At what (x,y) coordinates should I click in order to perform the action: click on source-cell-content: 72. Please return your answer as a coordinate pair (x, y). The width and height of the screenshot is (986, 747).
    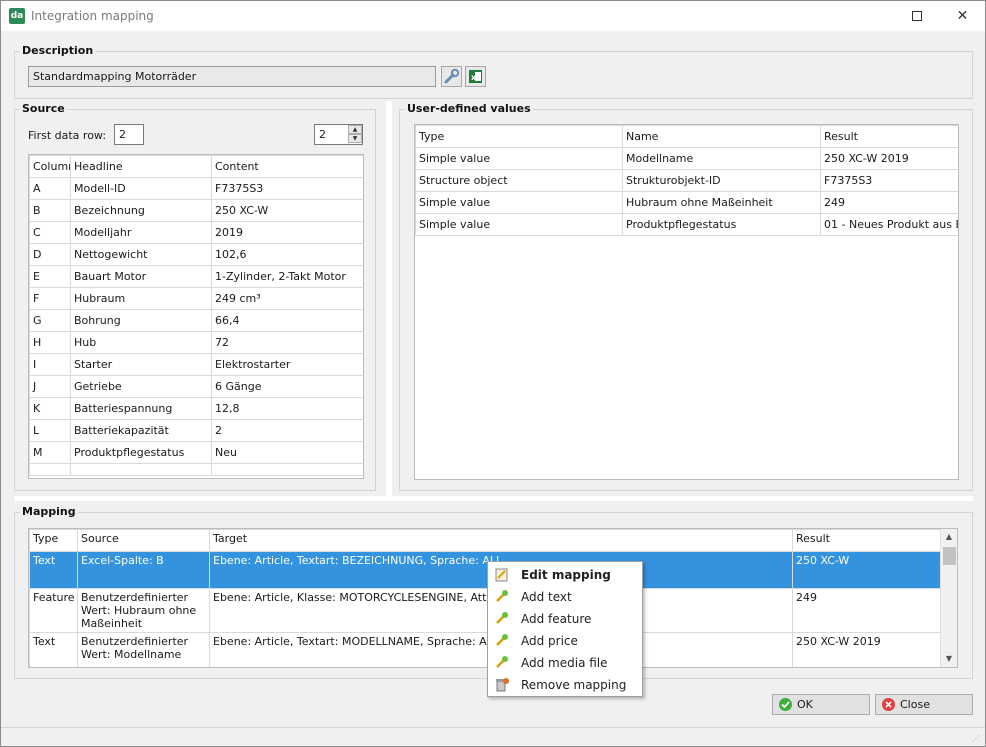
    Looking at the image, I should click on (287, 342).